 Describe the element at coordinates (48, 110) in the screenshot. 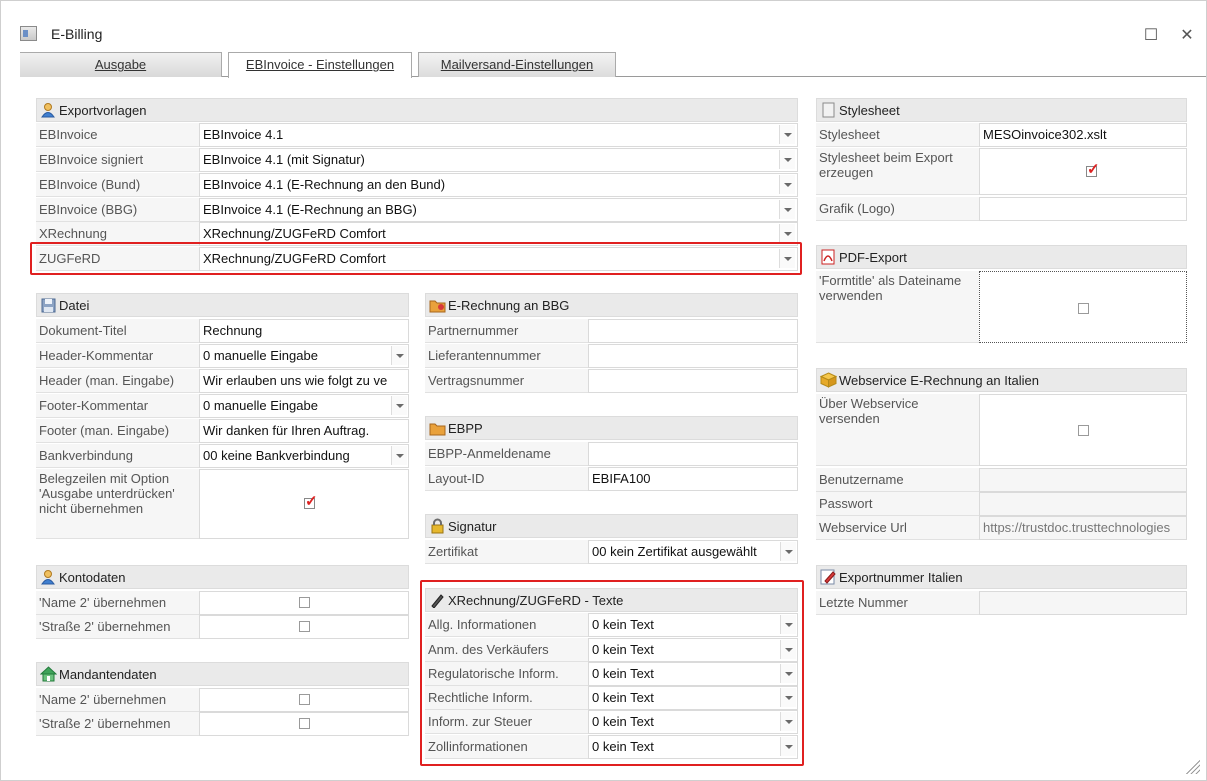

I see `user-template-icon` at that location.